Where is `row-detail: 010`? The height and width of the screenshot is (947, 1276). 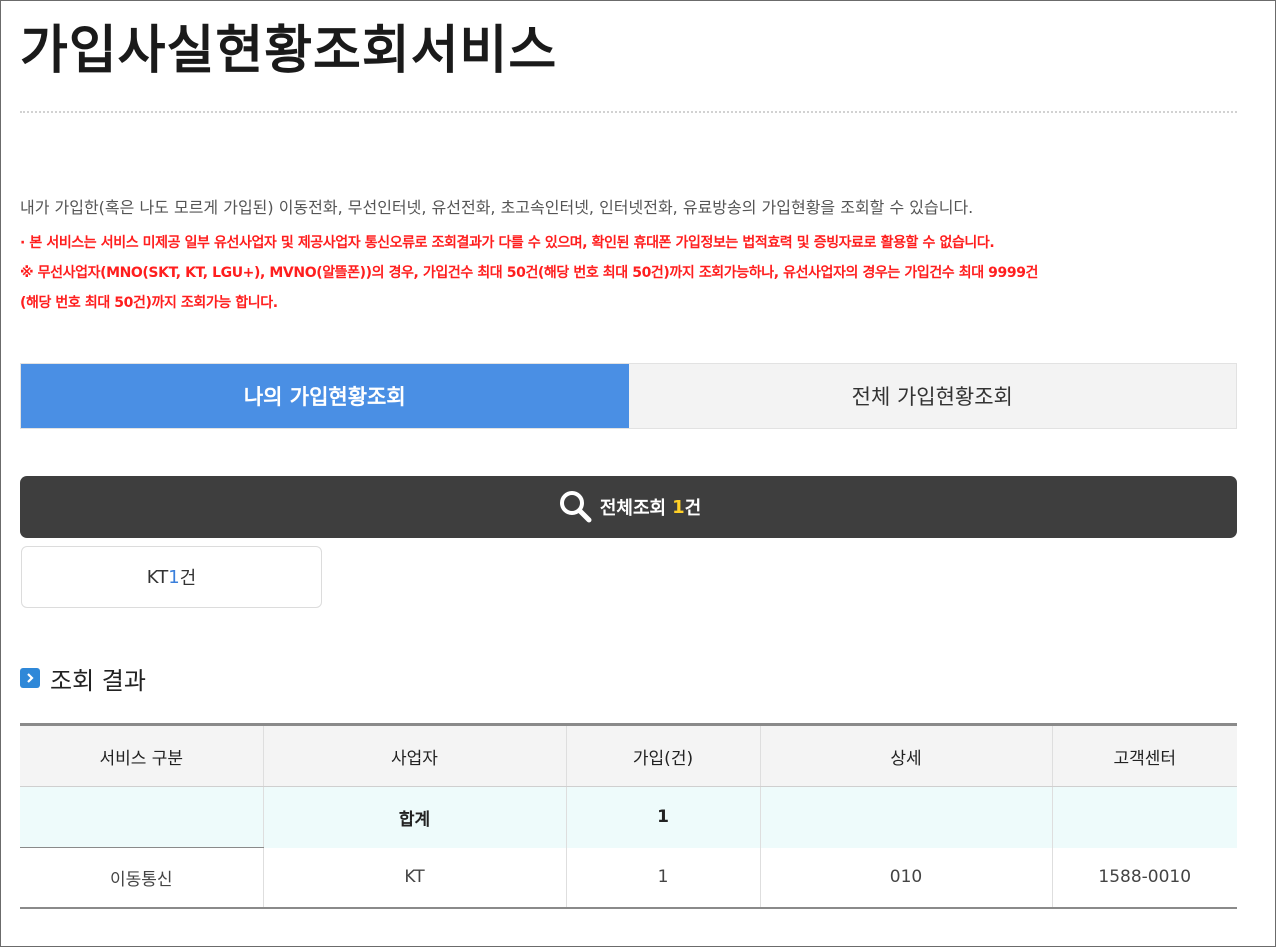 row-detail: 010 is located at coordinates (905, 878).